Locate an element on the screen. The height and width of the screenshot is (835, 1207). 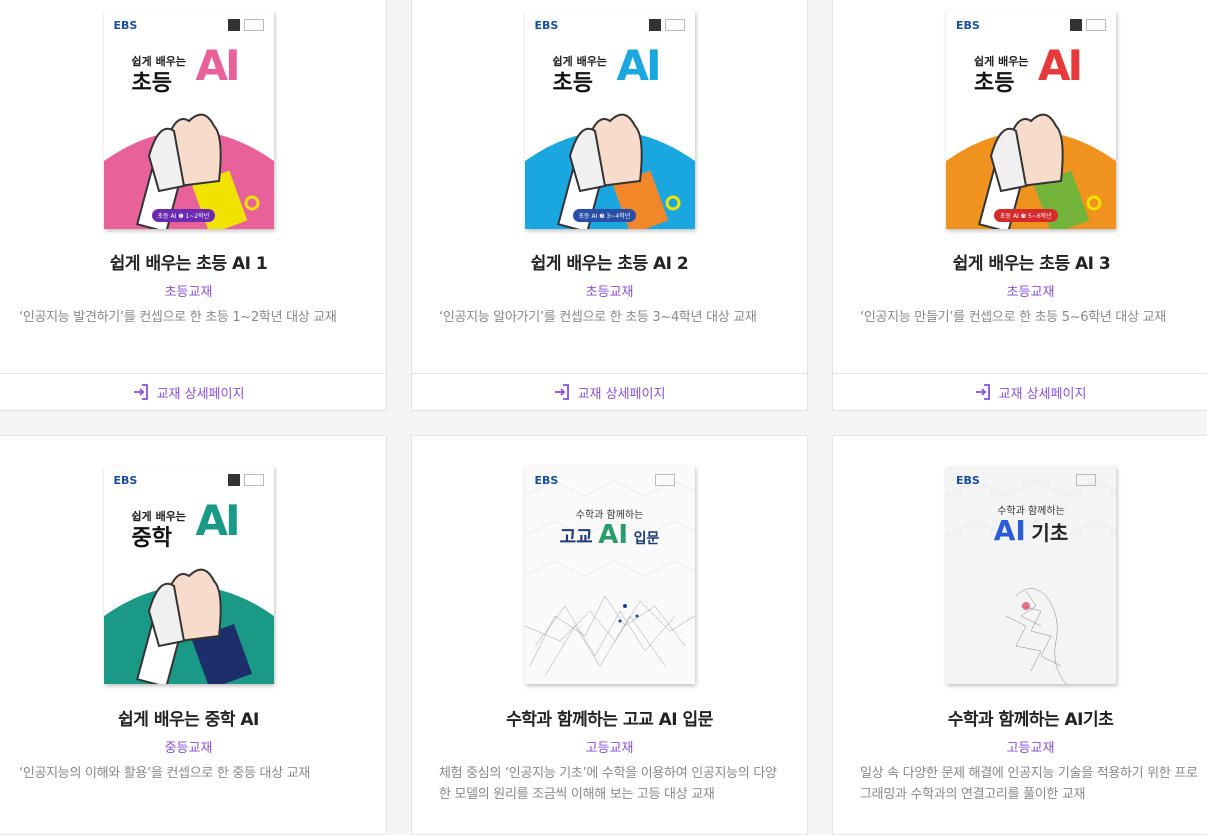
cover-level: 고교 is located at coordinates (576, 537).